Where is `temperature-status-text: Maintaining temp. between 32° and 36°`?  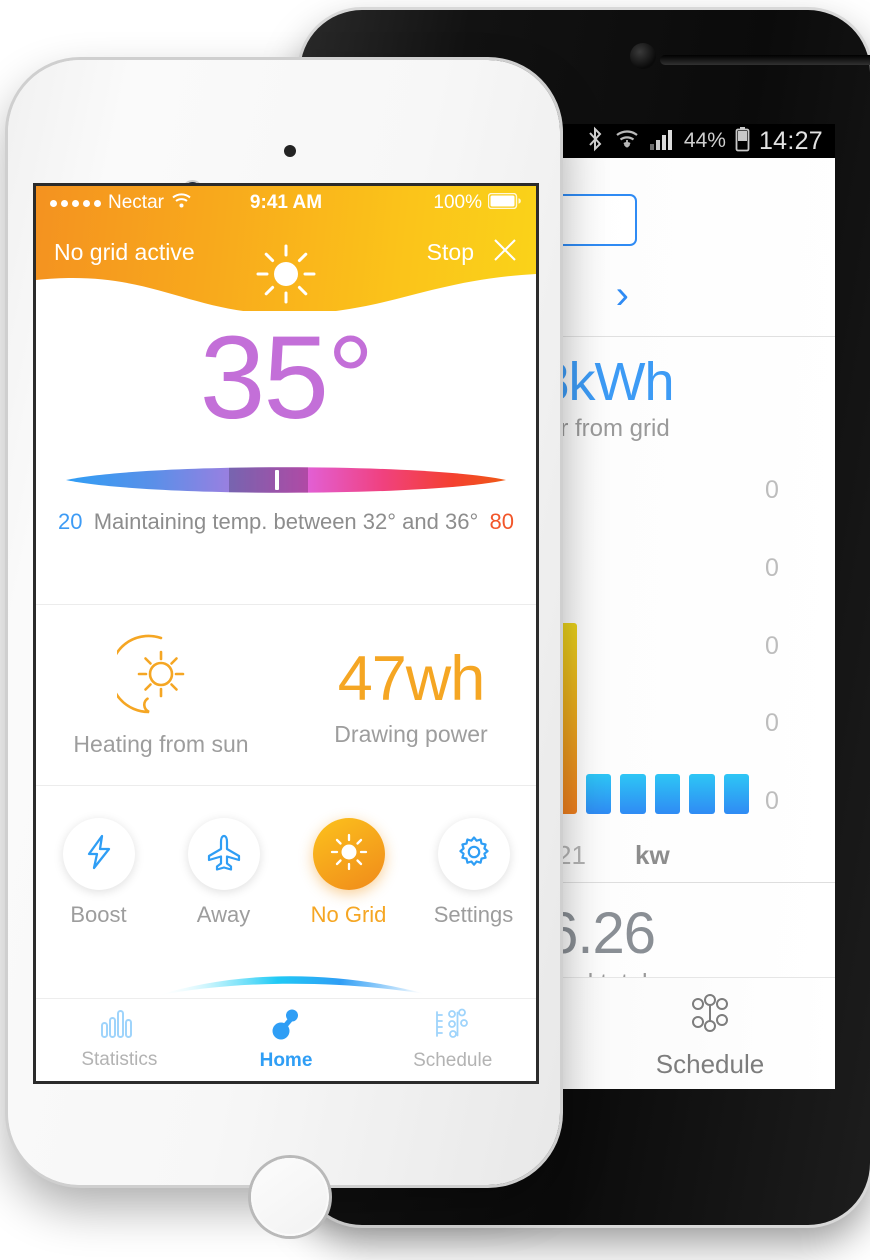
temperature-status-text: Maintaining temp. between 32° and 36° is located at coordinates (286, 522).